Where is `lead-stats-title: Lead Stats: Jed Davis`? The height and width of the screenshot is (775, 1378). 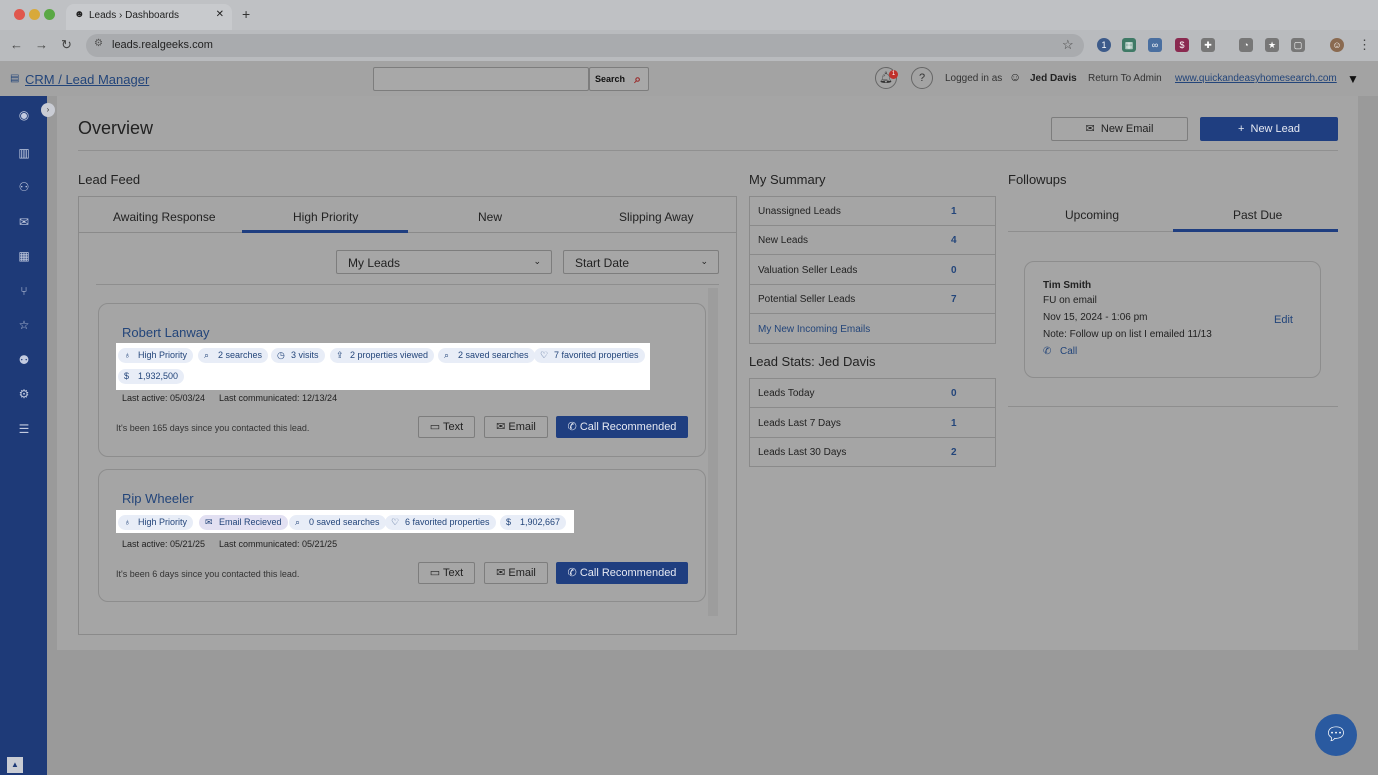 lead-stats-title: Lead Stats: Jed Davis is located at coordinates (812, 361).